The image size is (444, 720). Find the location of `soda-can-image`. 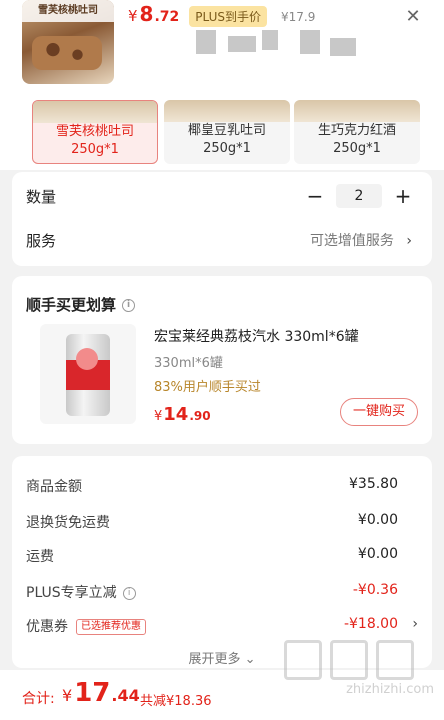

soda-can-image is located at coordinates (88, 374).